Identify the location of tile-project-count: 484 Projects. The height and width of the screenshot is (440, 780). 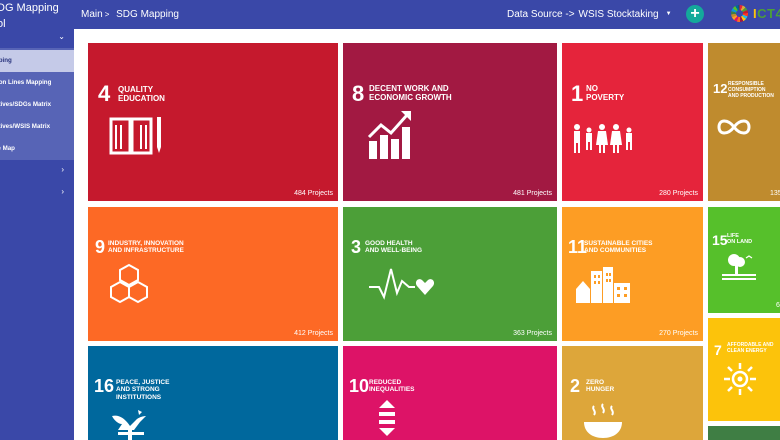
(313, 193).